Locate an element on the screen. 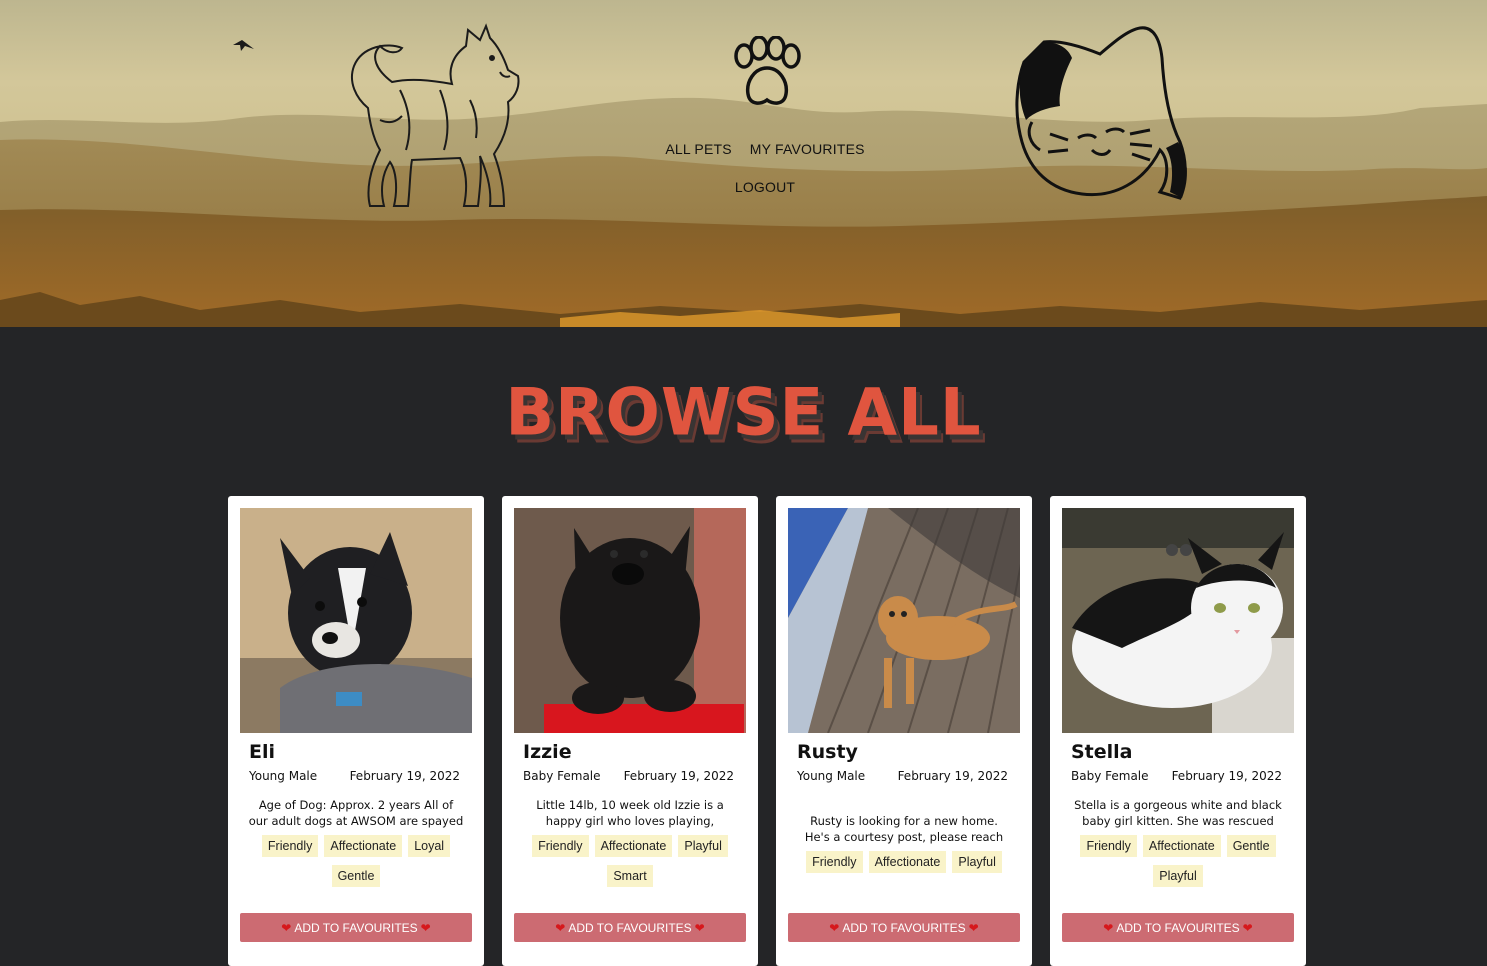 The image size is (1487, 966). nav-logout-link: LOGOUT is located at coordinates (765, 187).